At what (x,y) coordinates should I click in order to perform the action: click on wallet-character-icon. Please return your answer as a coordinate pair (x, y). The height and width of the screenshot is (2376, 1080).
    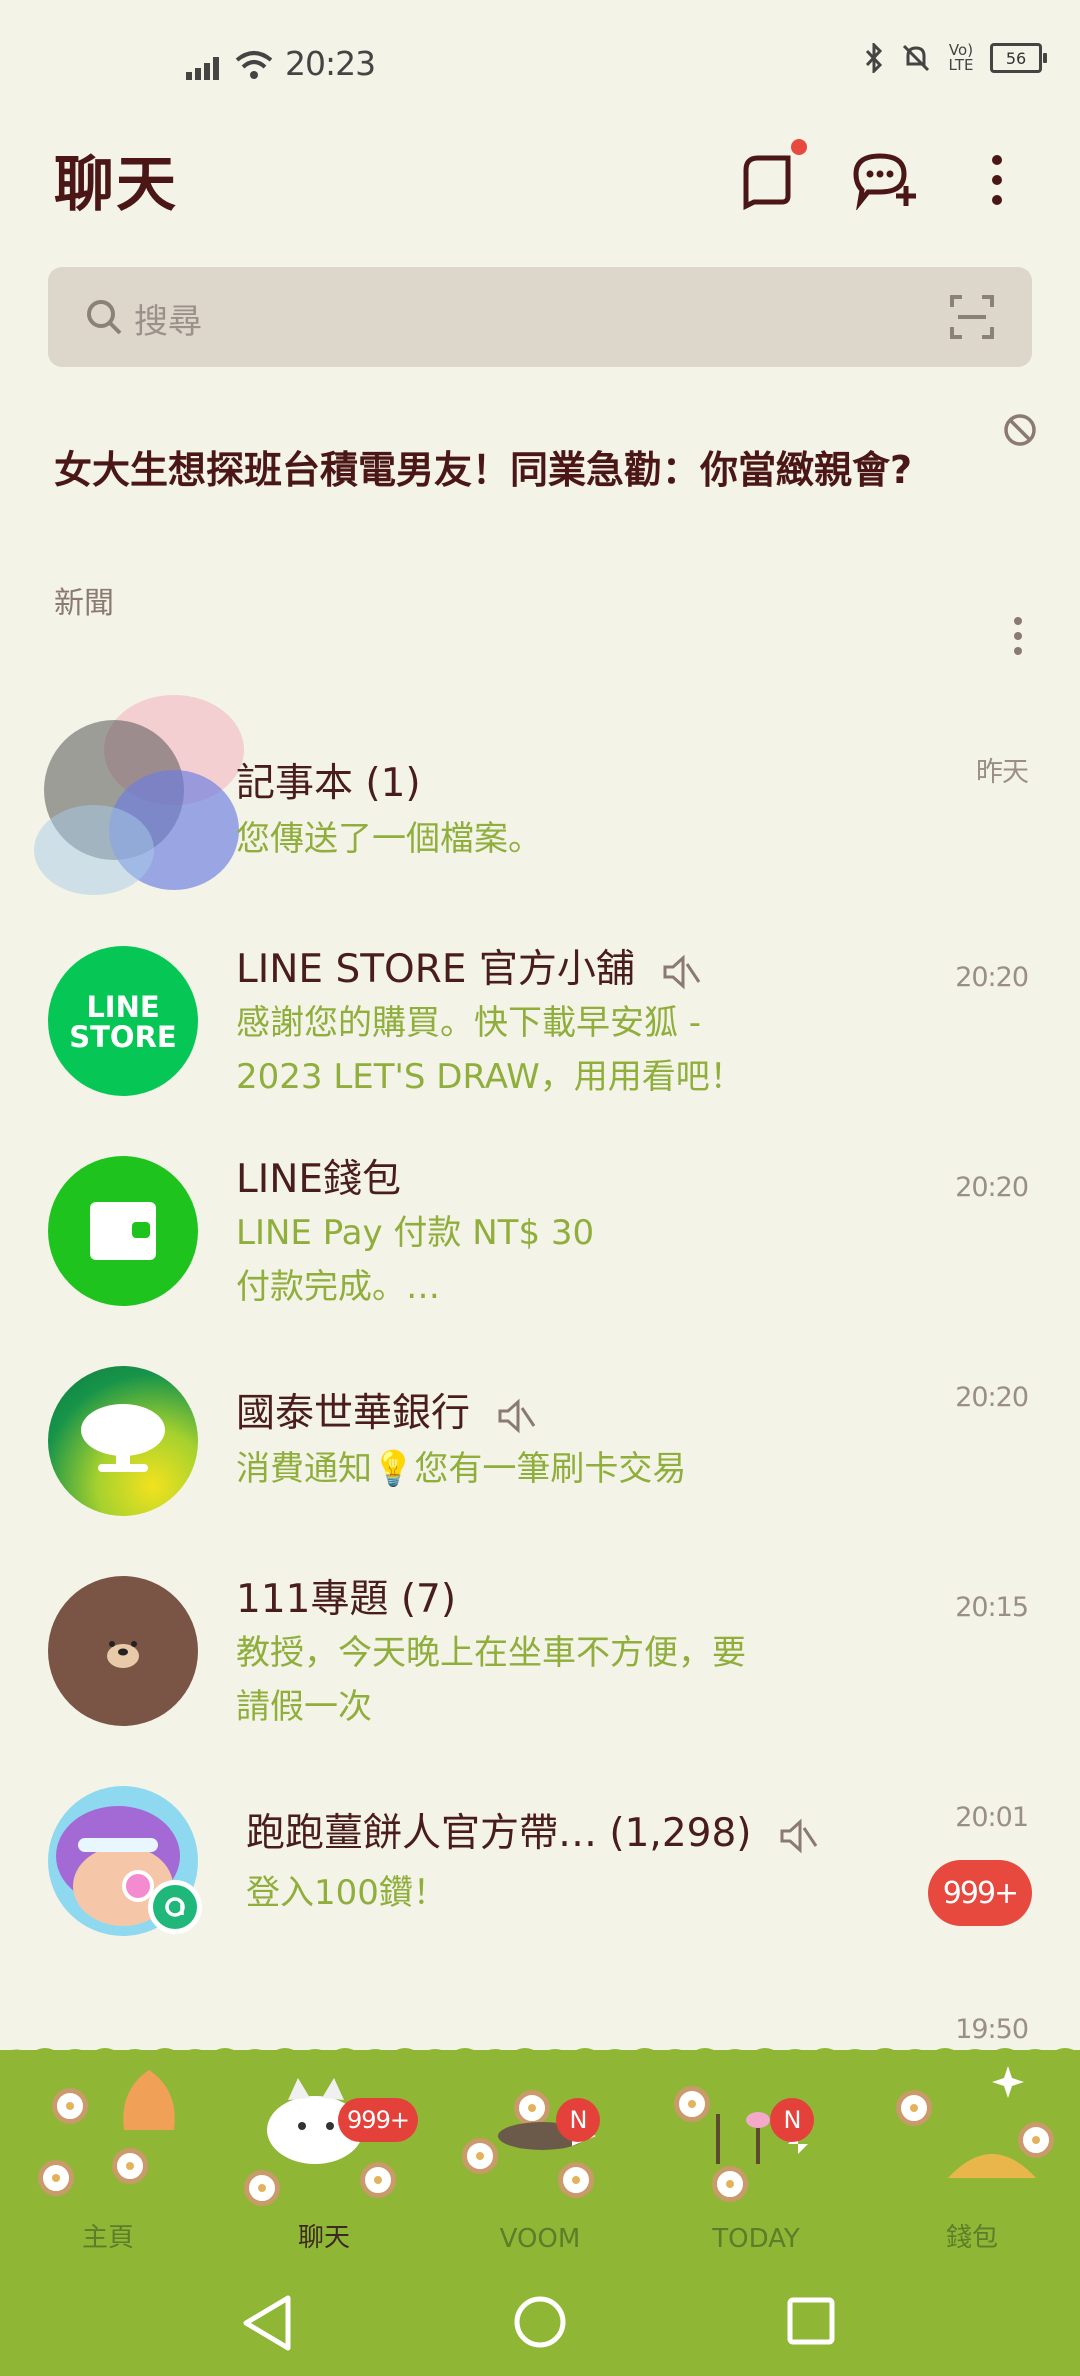
    Looking at the image, I should click on (992, 2166).